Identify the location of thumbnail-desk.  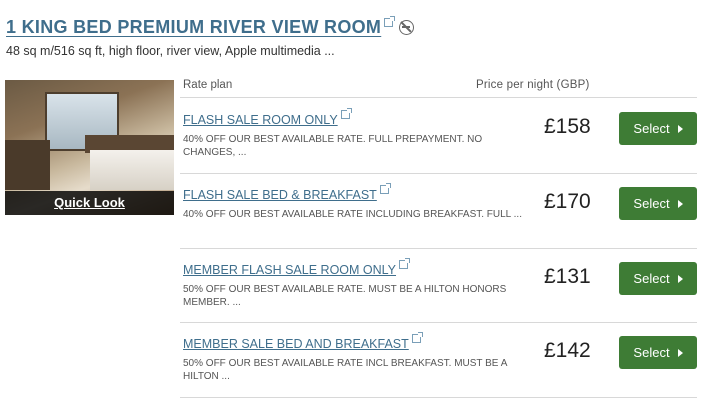
(27, 165).